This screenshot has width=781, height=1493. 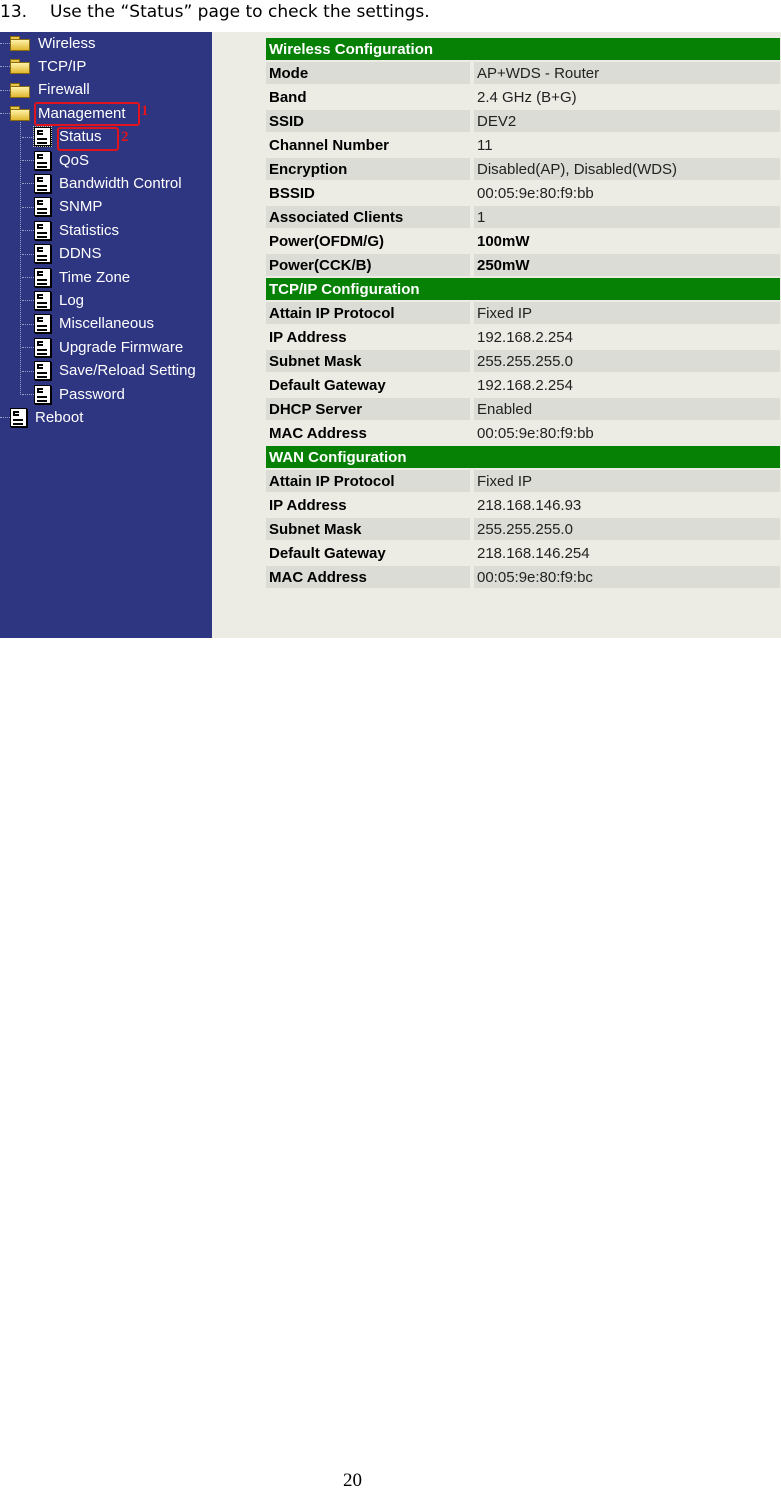 I want to click on row-label: Power(OFDM/G), so click(x=370, y=241).